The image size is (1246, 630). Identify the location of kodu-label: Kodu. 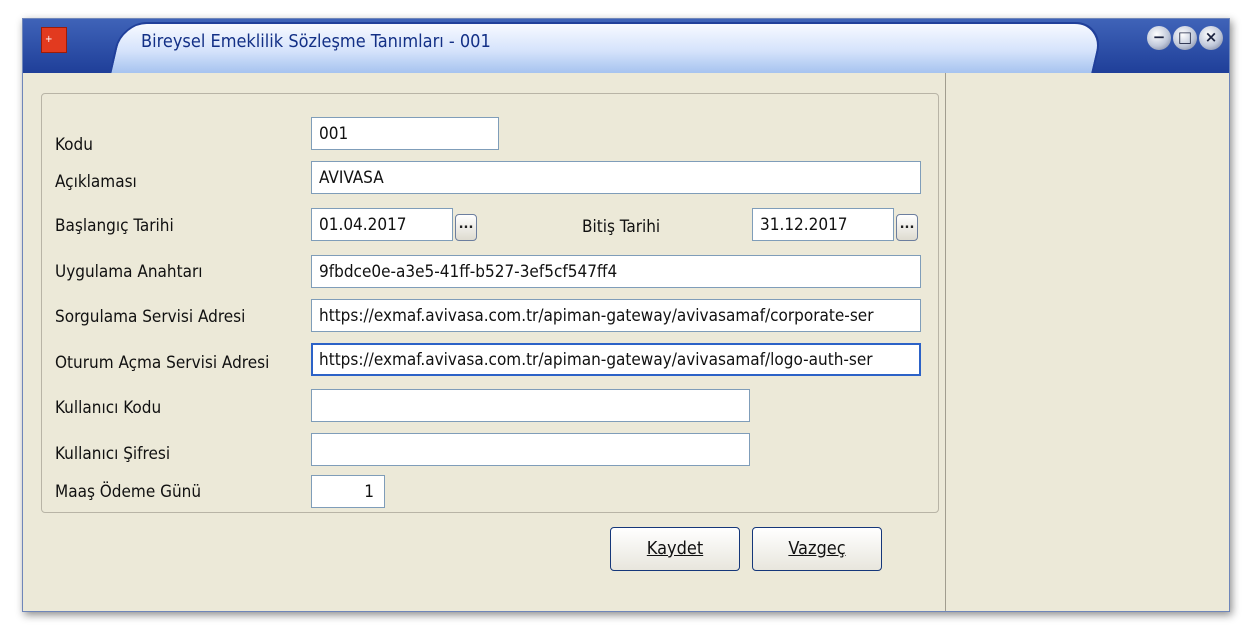
(74, 145).